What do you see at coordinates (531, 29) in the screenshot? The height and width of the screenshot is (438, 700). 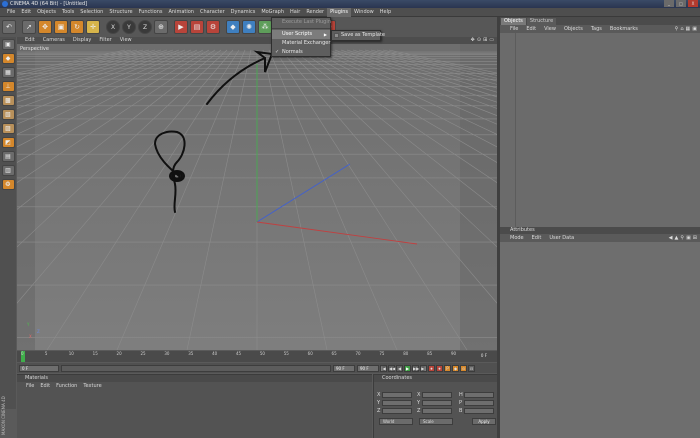 I see `objects-menu-edit: Edit` at bounding box center [531, 29].